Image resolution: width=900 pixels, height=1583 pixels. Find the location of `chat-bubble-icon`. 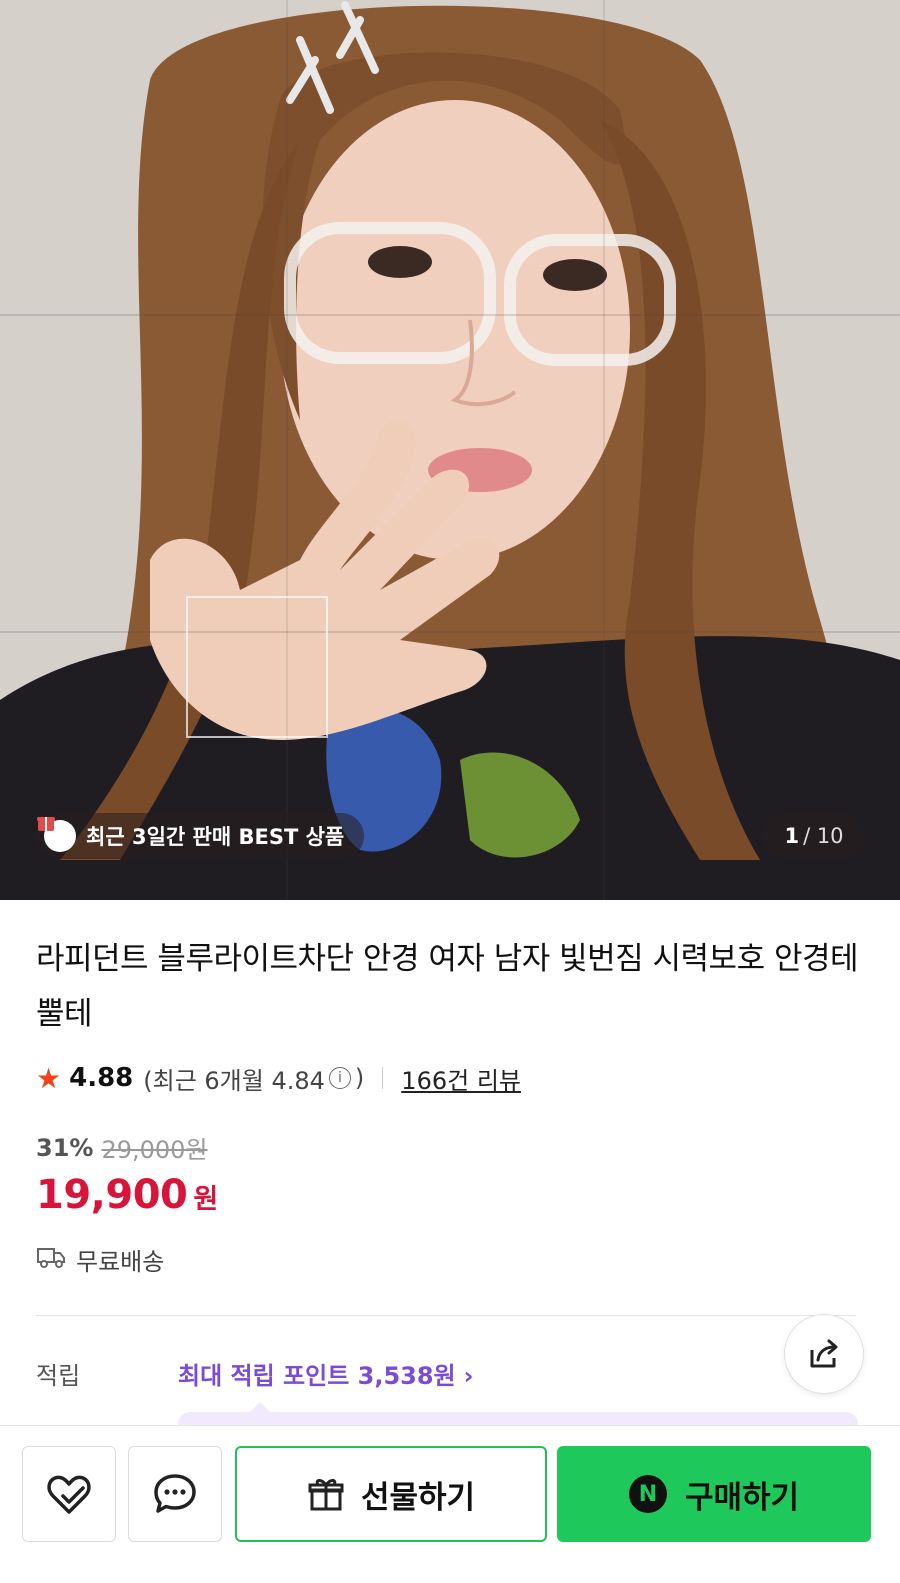

chat-bubble-icon is located at coordinates (175, 1493).